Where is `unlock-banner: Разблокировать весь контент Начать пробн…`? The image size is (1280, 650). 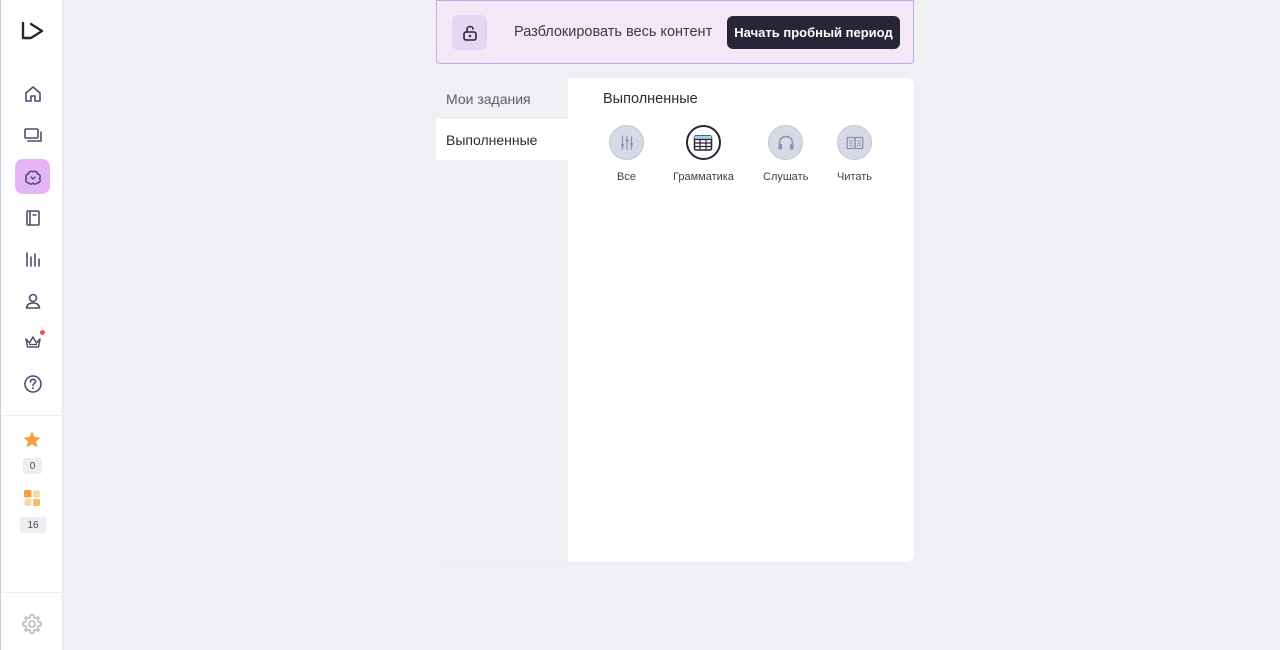 unlock-banner: Разблокировать весь контент Начать пробн… is located at coordinates (675, 32).